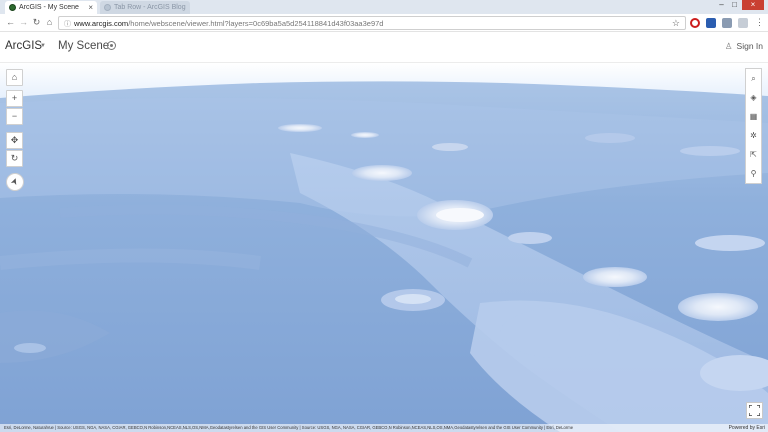 Image resolution: width=768 pixels, height=432 pixels. Describe the element at coordinates (67, 24) in the screenshot. I see `info-icon: ⓘ` at that location.